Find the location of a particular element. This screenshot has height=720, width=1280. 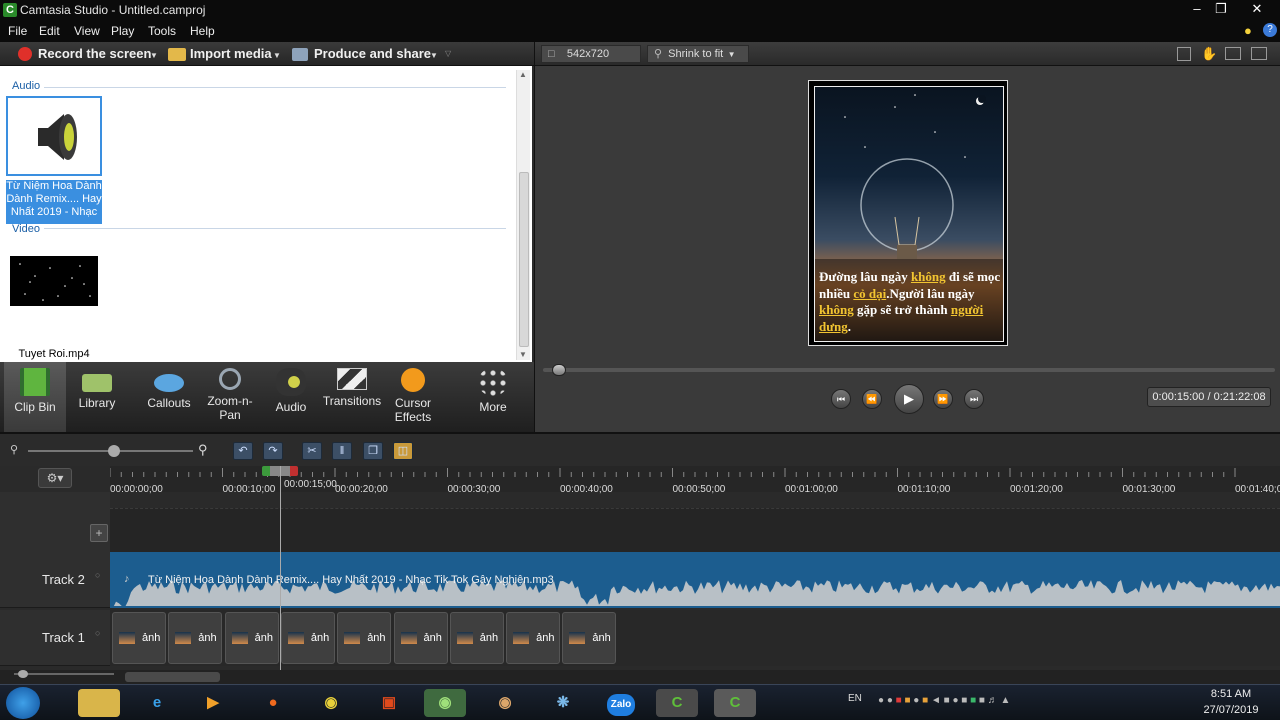

empty-track is located at coordinates (695, 530).